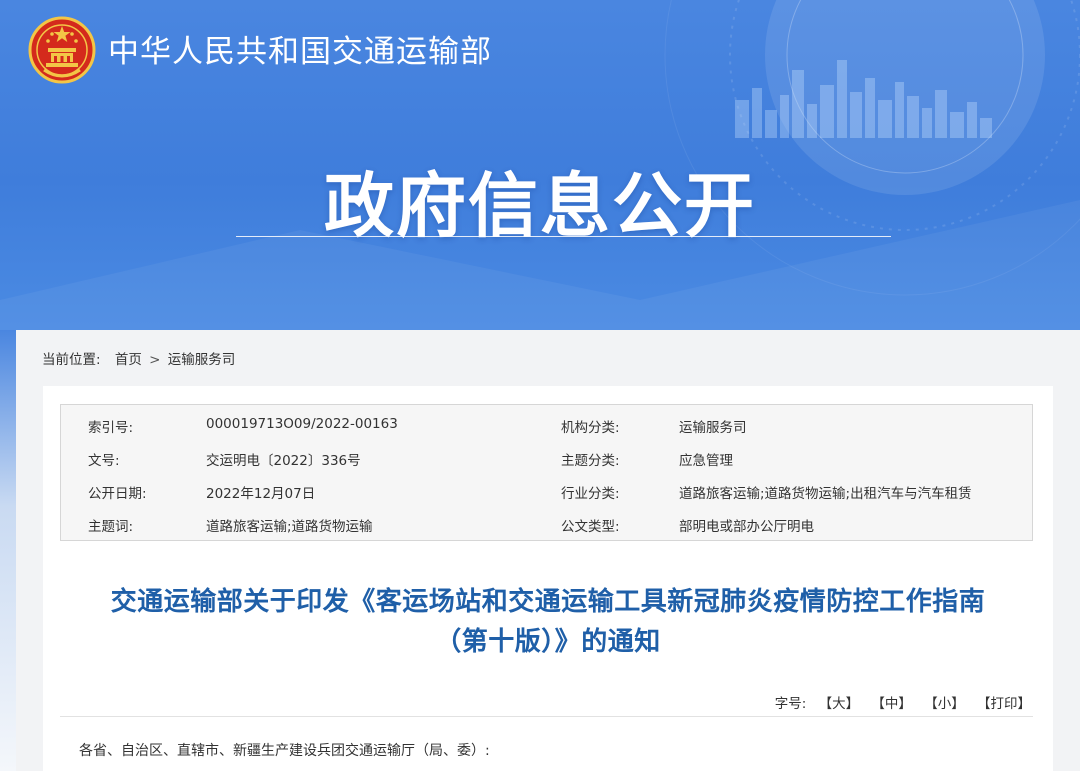 The width and height of the screenshot is (1080, 771). What do you see at coordinates (839, 704) in the screenshot?
I see `font-large-button: 【大】` at bounding box center [839, 704].